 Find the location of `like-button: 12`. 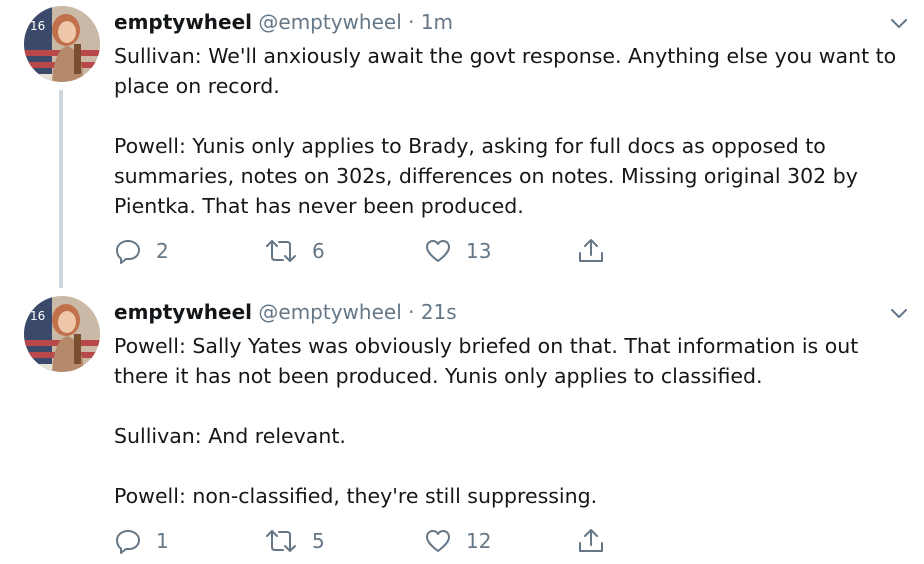

like-button: 12 is located at coordinates (457, 541).